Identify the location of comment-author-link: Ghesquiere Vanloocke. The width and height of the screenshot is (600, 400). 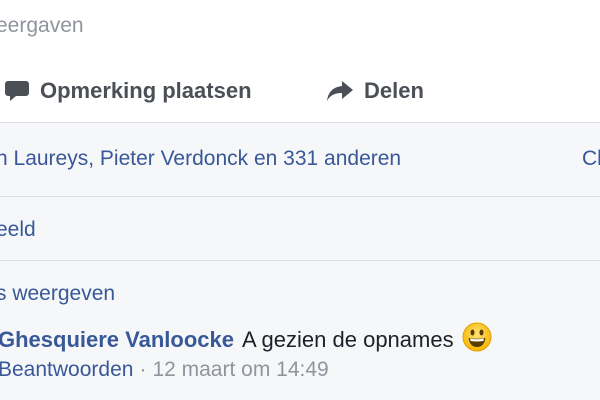
(117, 340).